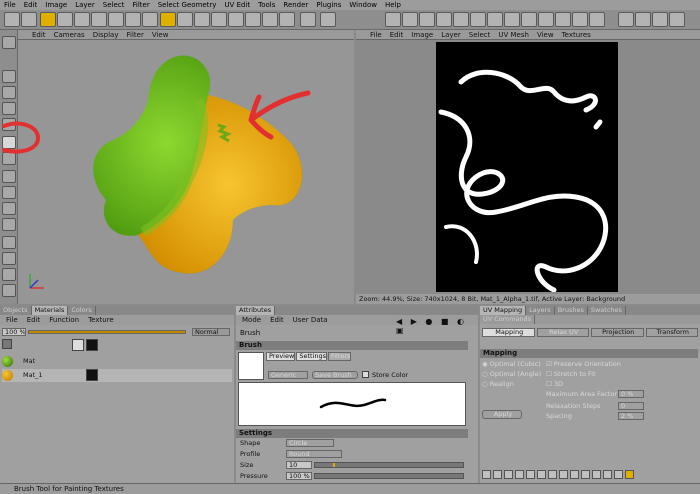 The width and height of the screenshot is (700, 494). What do you see at coordinates (135, 35) in the screenshot?
I see `viewport-menu-filter: Filter` at bounding box center [135, 35].